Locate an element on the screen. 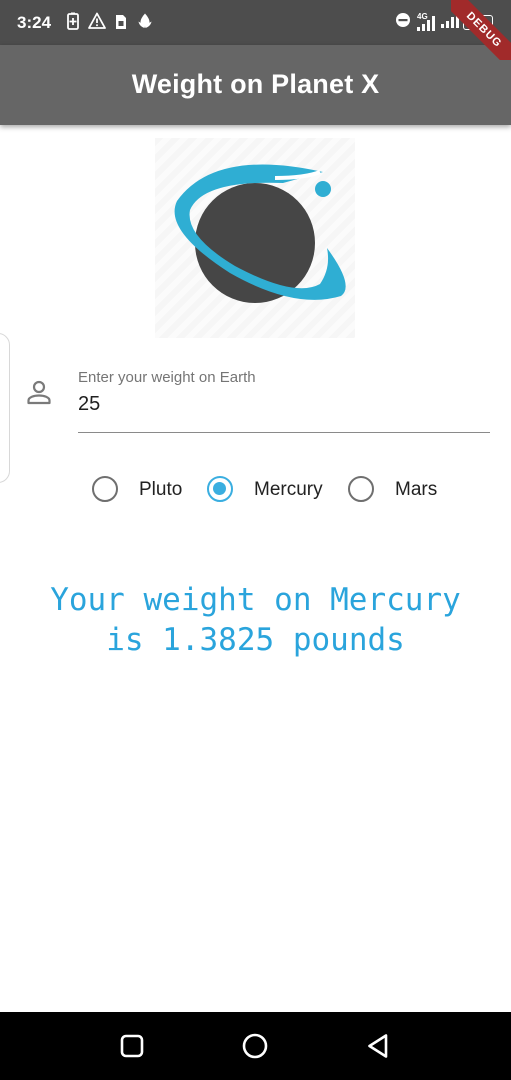 The width and height of the screenshot is (511, 1080). network-type: 4G is located at coordinates (422, 16).